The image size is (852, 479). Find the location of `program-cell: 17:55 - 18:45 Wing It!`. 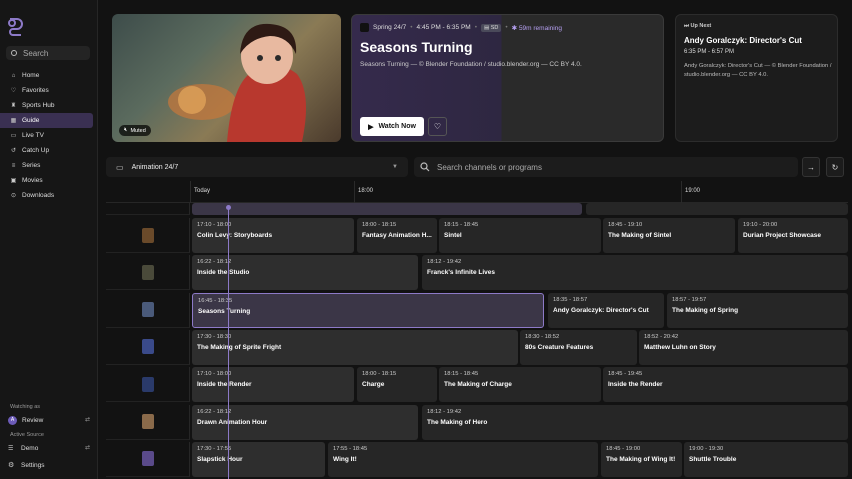

program-cell: 17:55 - 18:45 Wing It! is located at coordinates (463, 459).